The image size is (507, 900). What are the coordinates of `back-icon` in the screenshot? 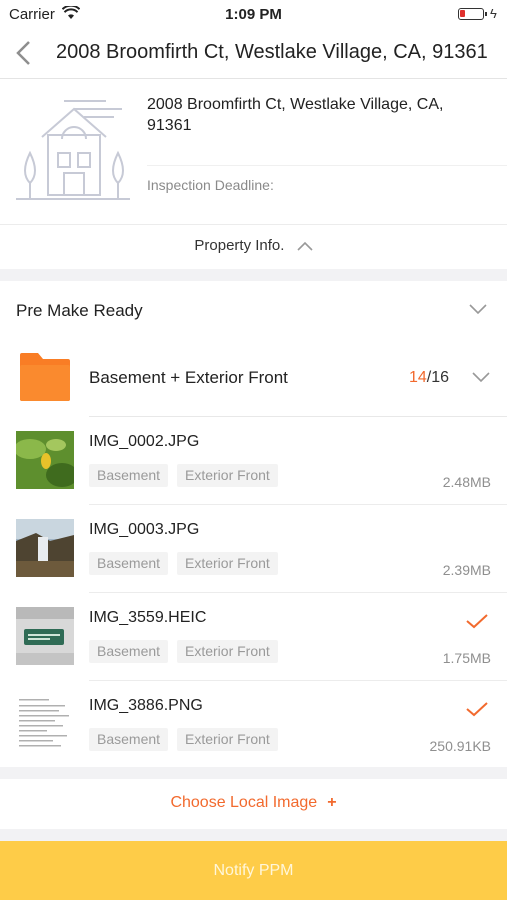 It's located at (24, 53).